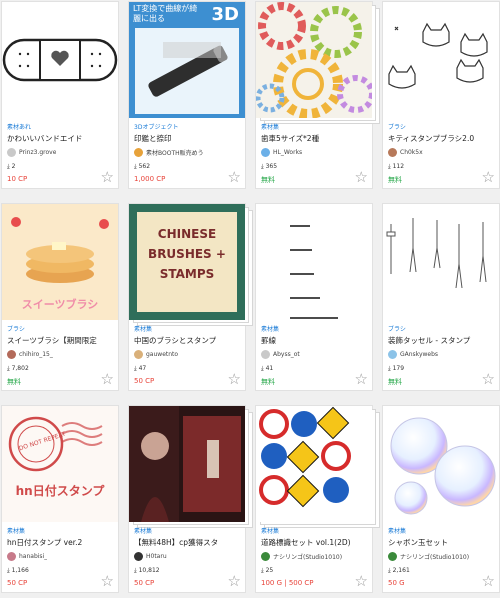 The width and height of the screenshot is (500, 598). I want to click on author: hanabisi_, so click(61, 556).